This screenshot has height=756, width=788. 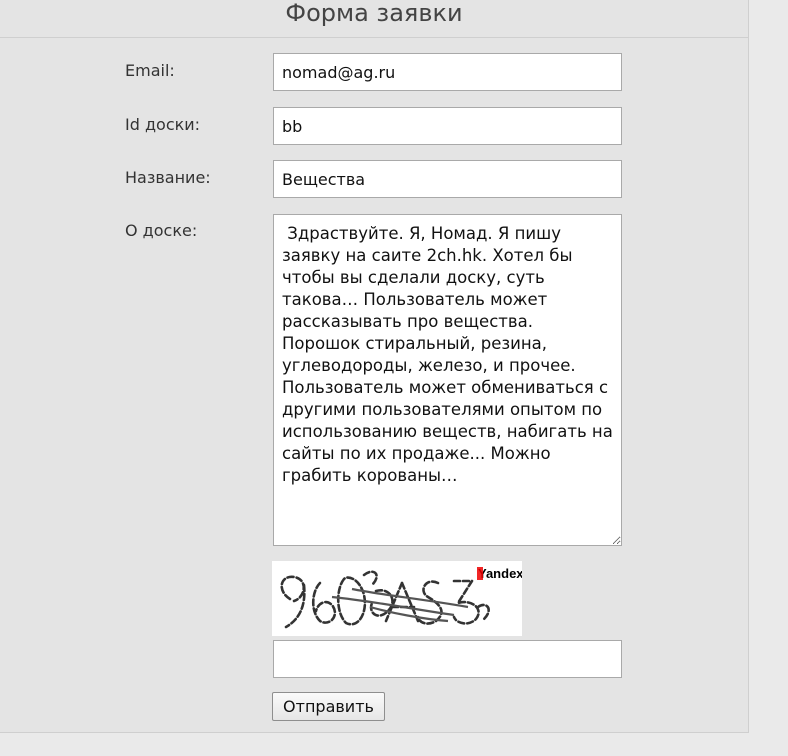 What do you see at coordinates (447, 179) in the screenshot?
I see `name-field` at bounding box center [447, 179].